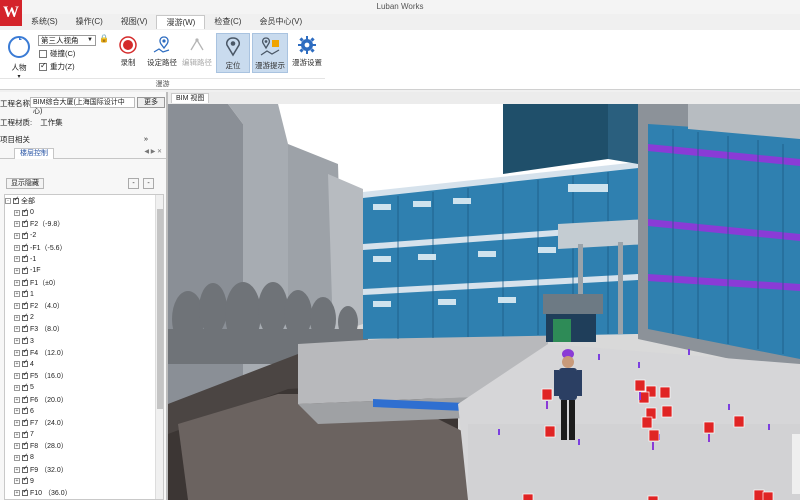  Describe the element at coordinates (233, 53) in the screenshot. I see `locate-button: 定位` at that location.